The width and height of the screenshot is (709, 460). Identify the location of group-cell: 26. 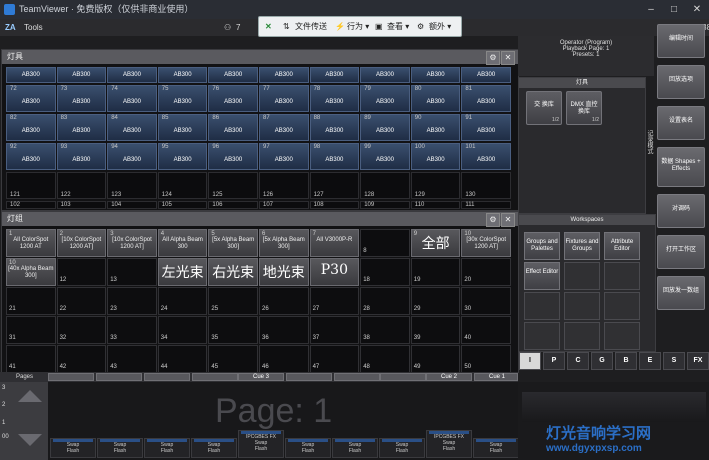
(284, 301).